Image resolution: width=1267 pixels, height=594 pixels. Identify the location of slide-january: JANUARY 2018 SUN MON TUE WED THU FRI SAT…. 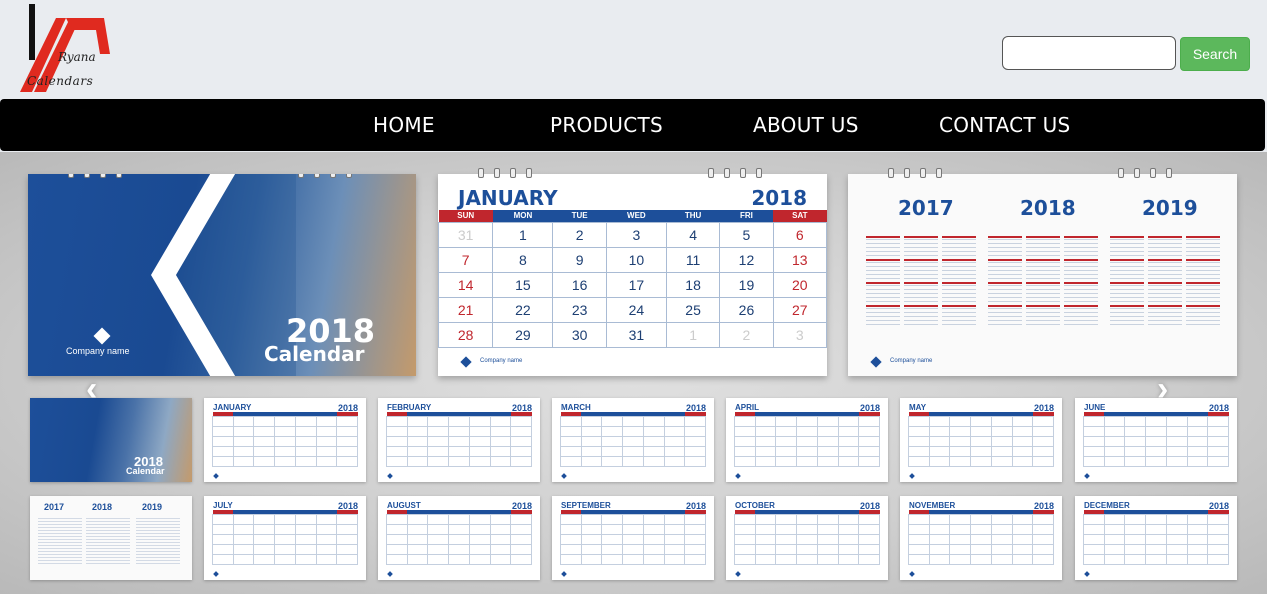
(632, 272).